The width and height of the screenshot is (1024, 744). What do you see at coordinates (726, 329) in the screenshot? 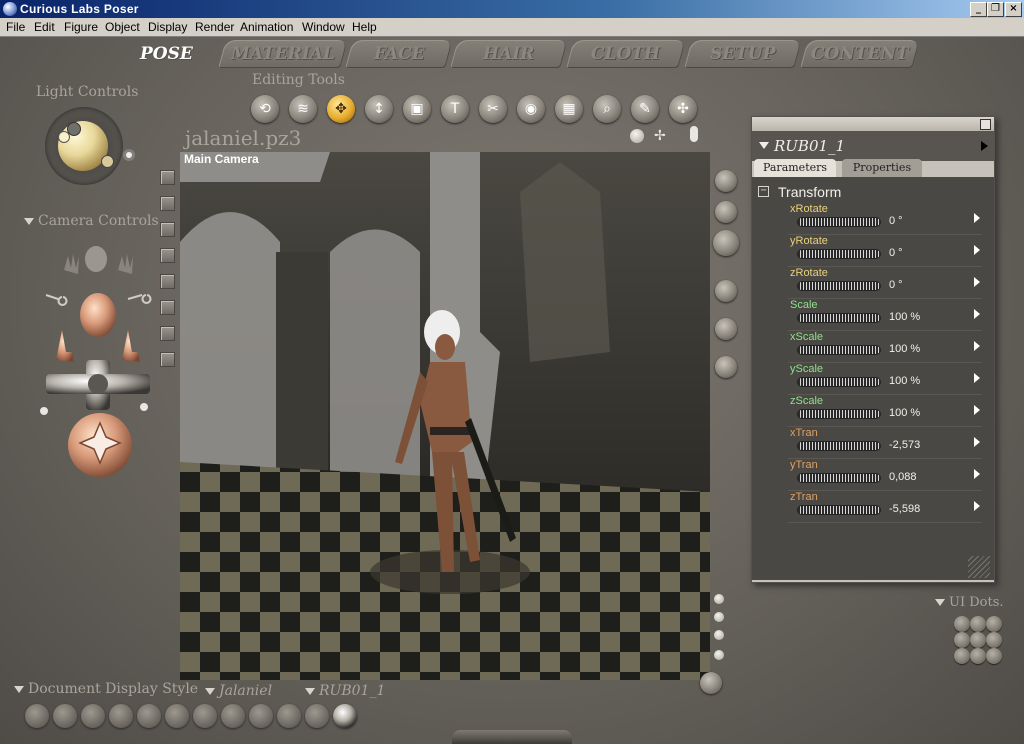
I see `view-shadow-icon` at bounding box center [726, 329].